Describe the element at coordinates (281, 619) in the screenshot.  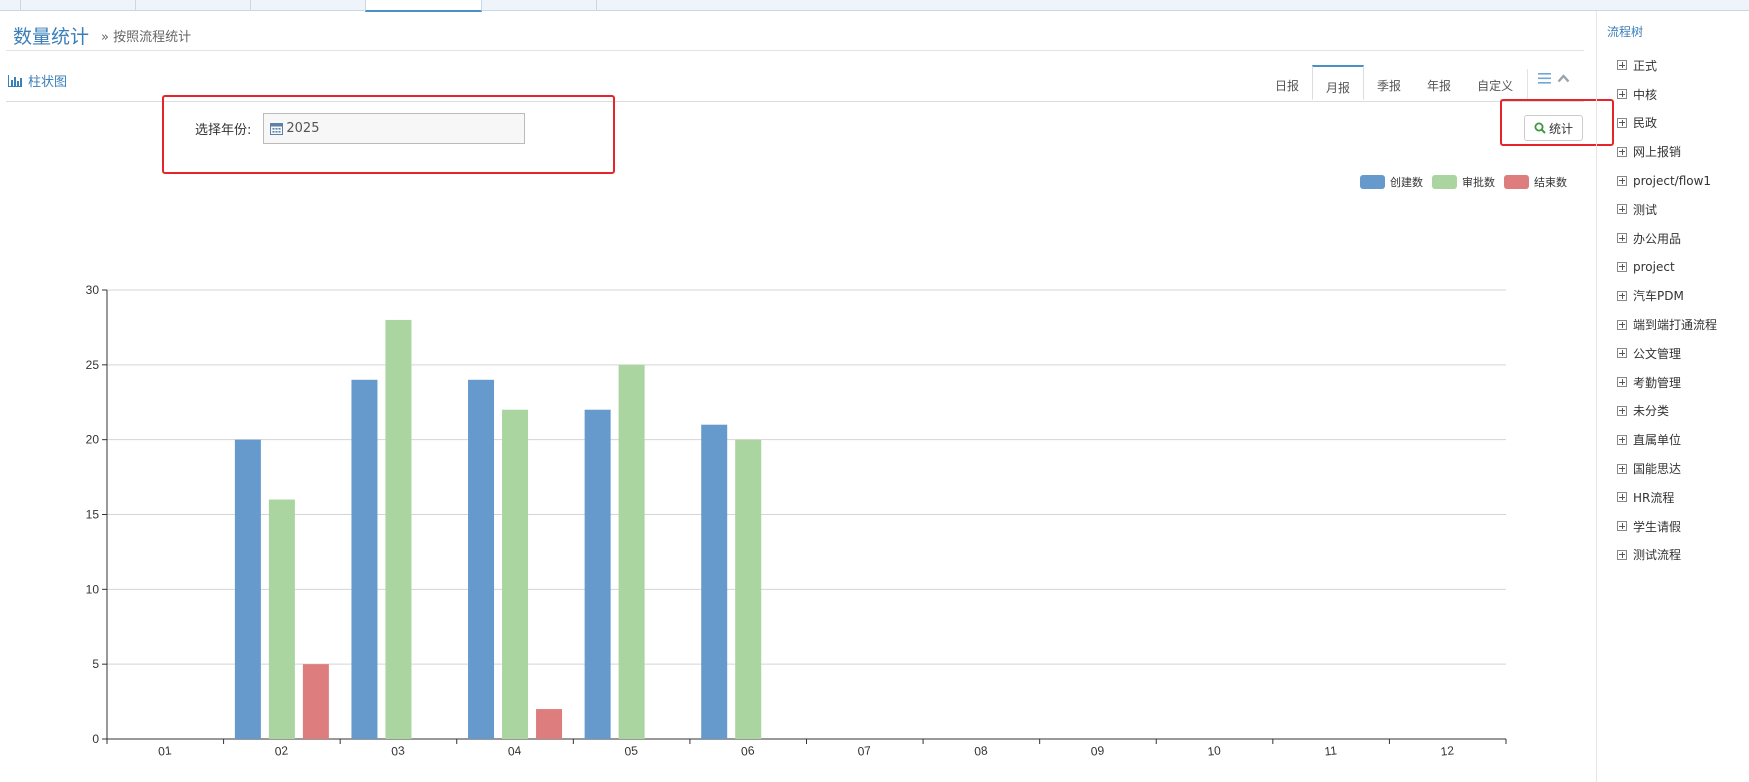
I see `bar-审批数-02` at that location.